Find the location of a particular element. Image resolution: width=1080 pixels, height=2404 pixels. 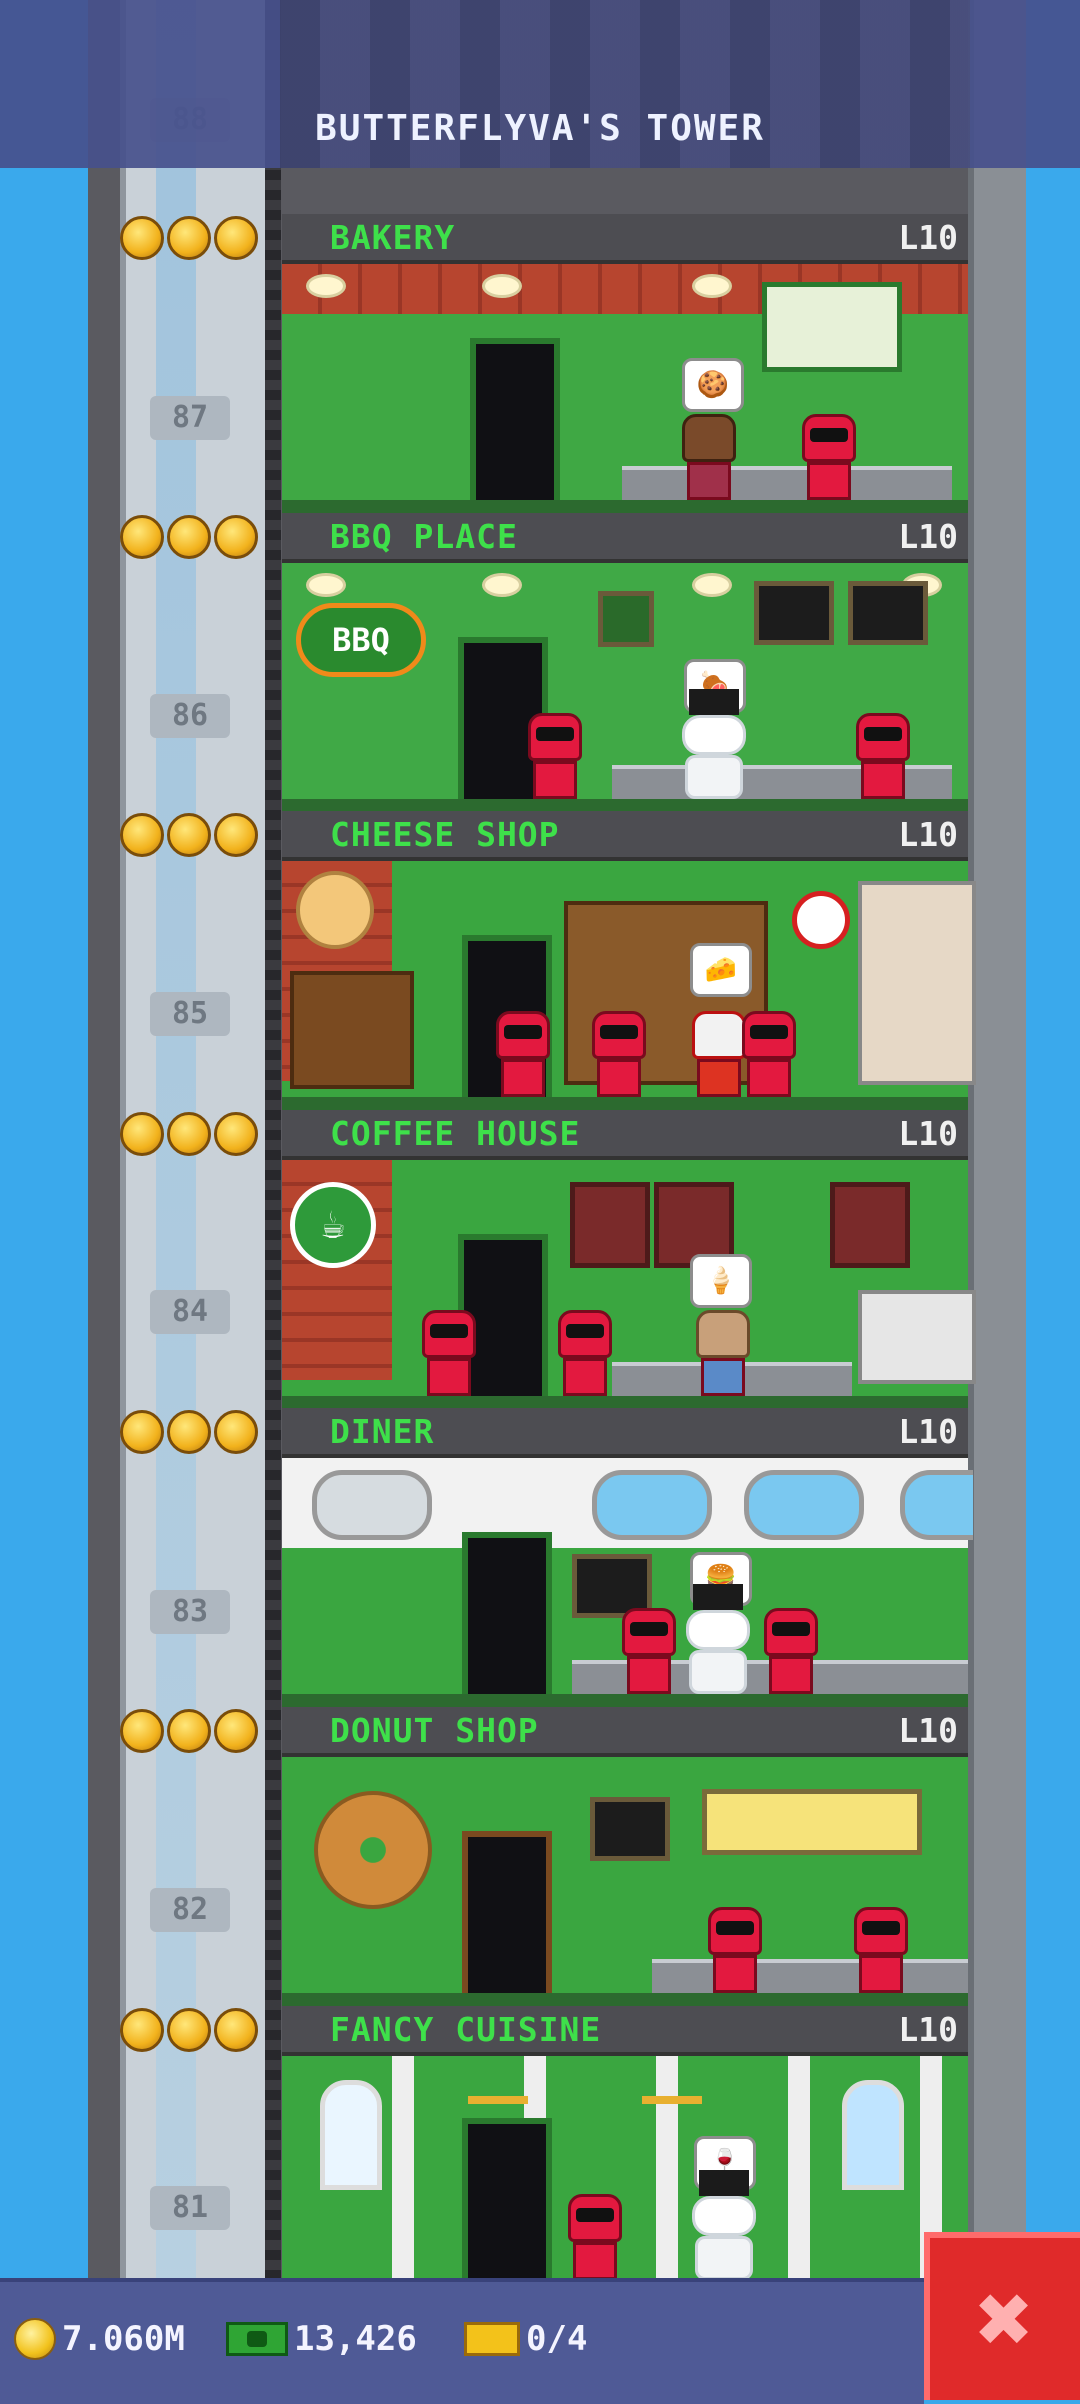

floor-stars-bakery is located at coordinates (189, 239).